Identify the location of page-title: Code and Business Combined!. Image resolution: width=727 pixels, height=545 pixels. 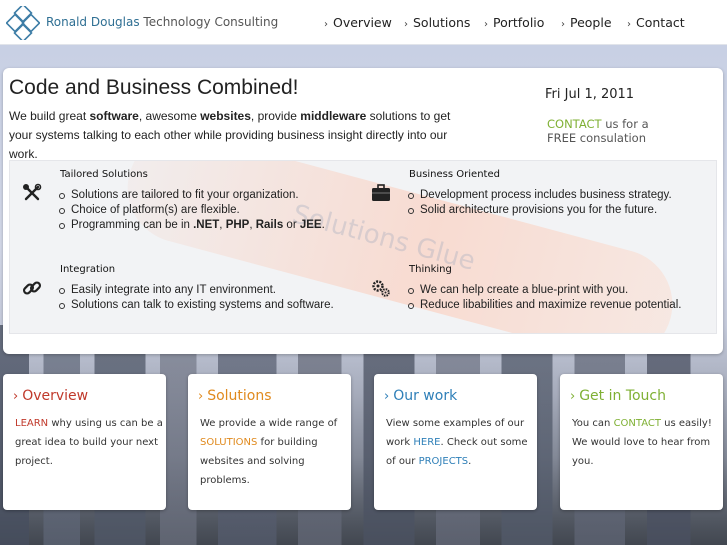
(154, 87).